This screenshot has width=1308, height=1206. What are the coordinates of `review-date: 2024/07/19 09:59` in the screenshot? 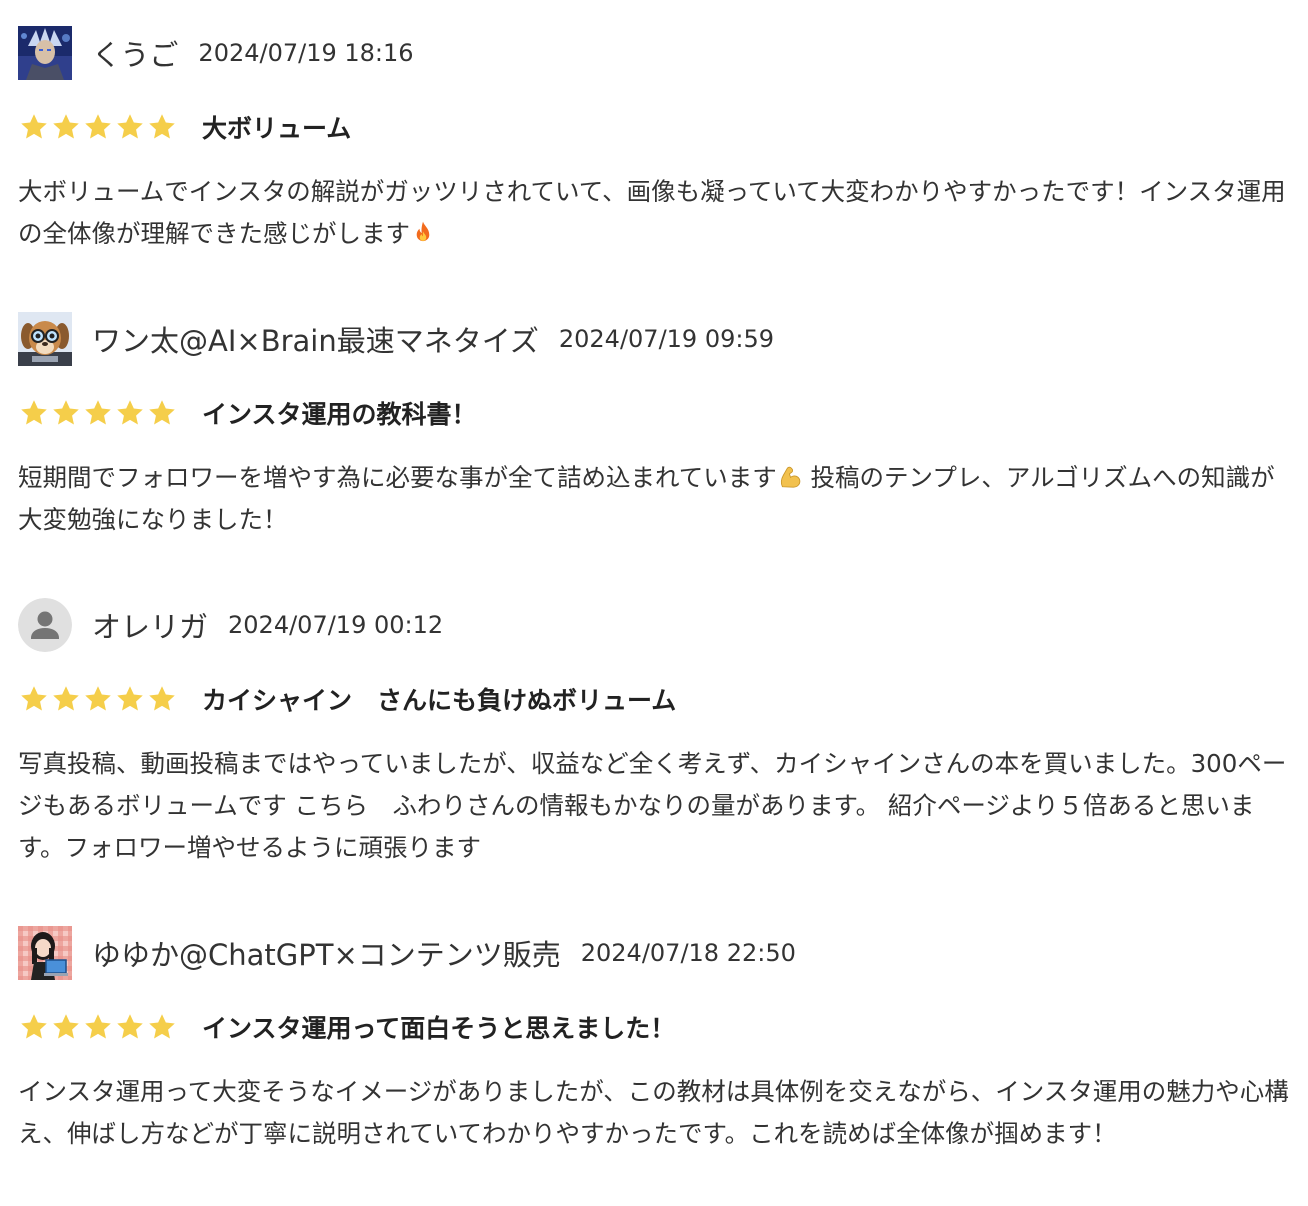 It's located at (666, 339).